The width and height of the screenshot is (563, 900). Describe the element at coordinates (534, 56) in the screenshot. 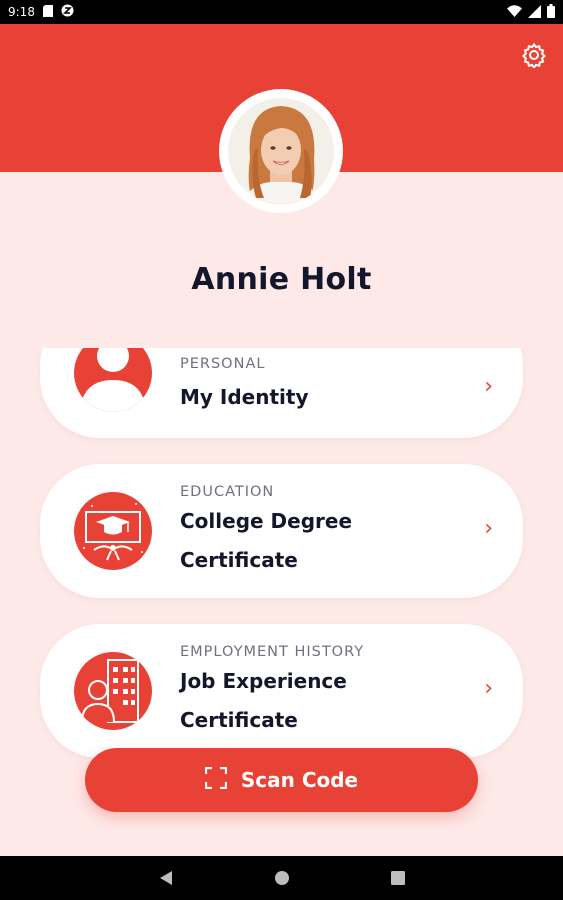

I see `settings-gear-icon` at that location.